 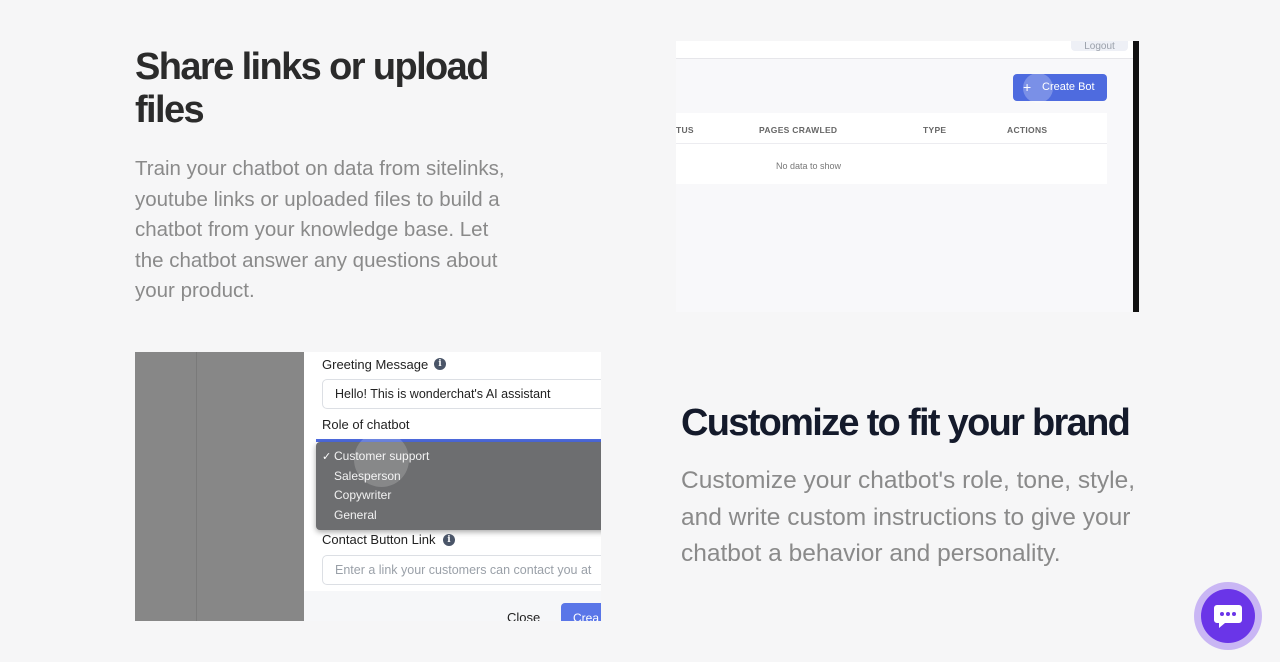 I want to click on column-header-status: TUS, so click(x=685, y=130).